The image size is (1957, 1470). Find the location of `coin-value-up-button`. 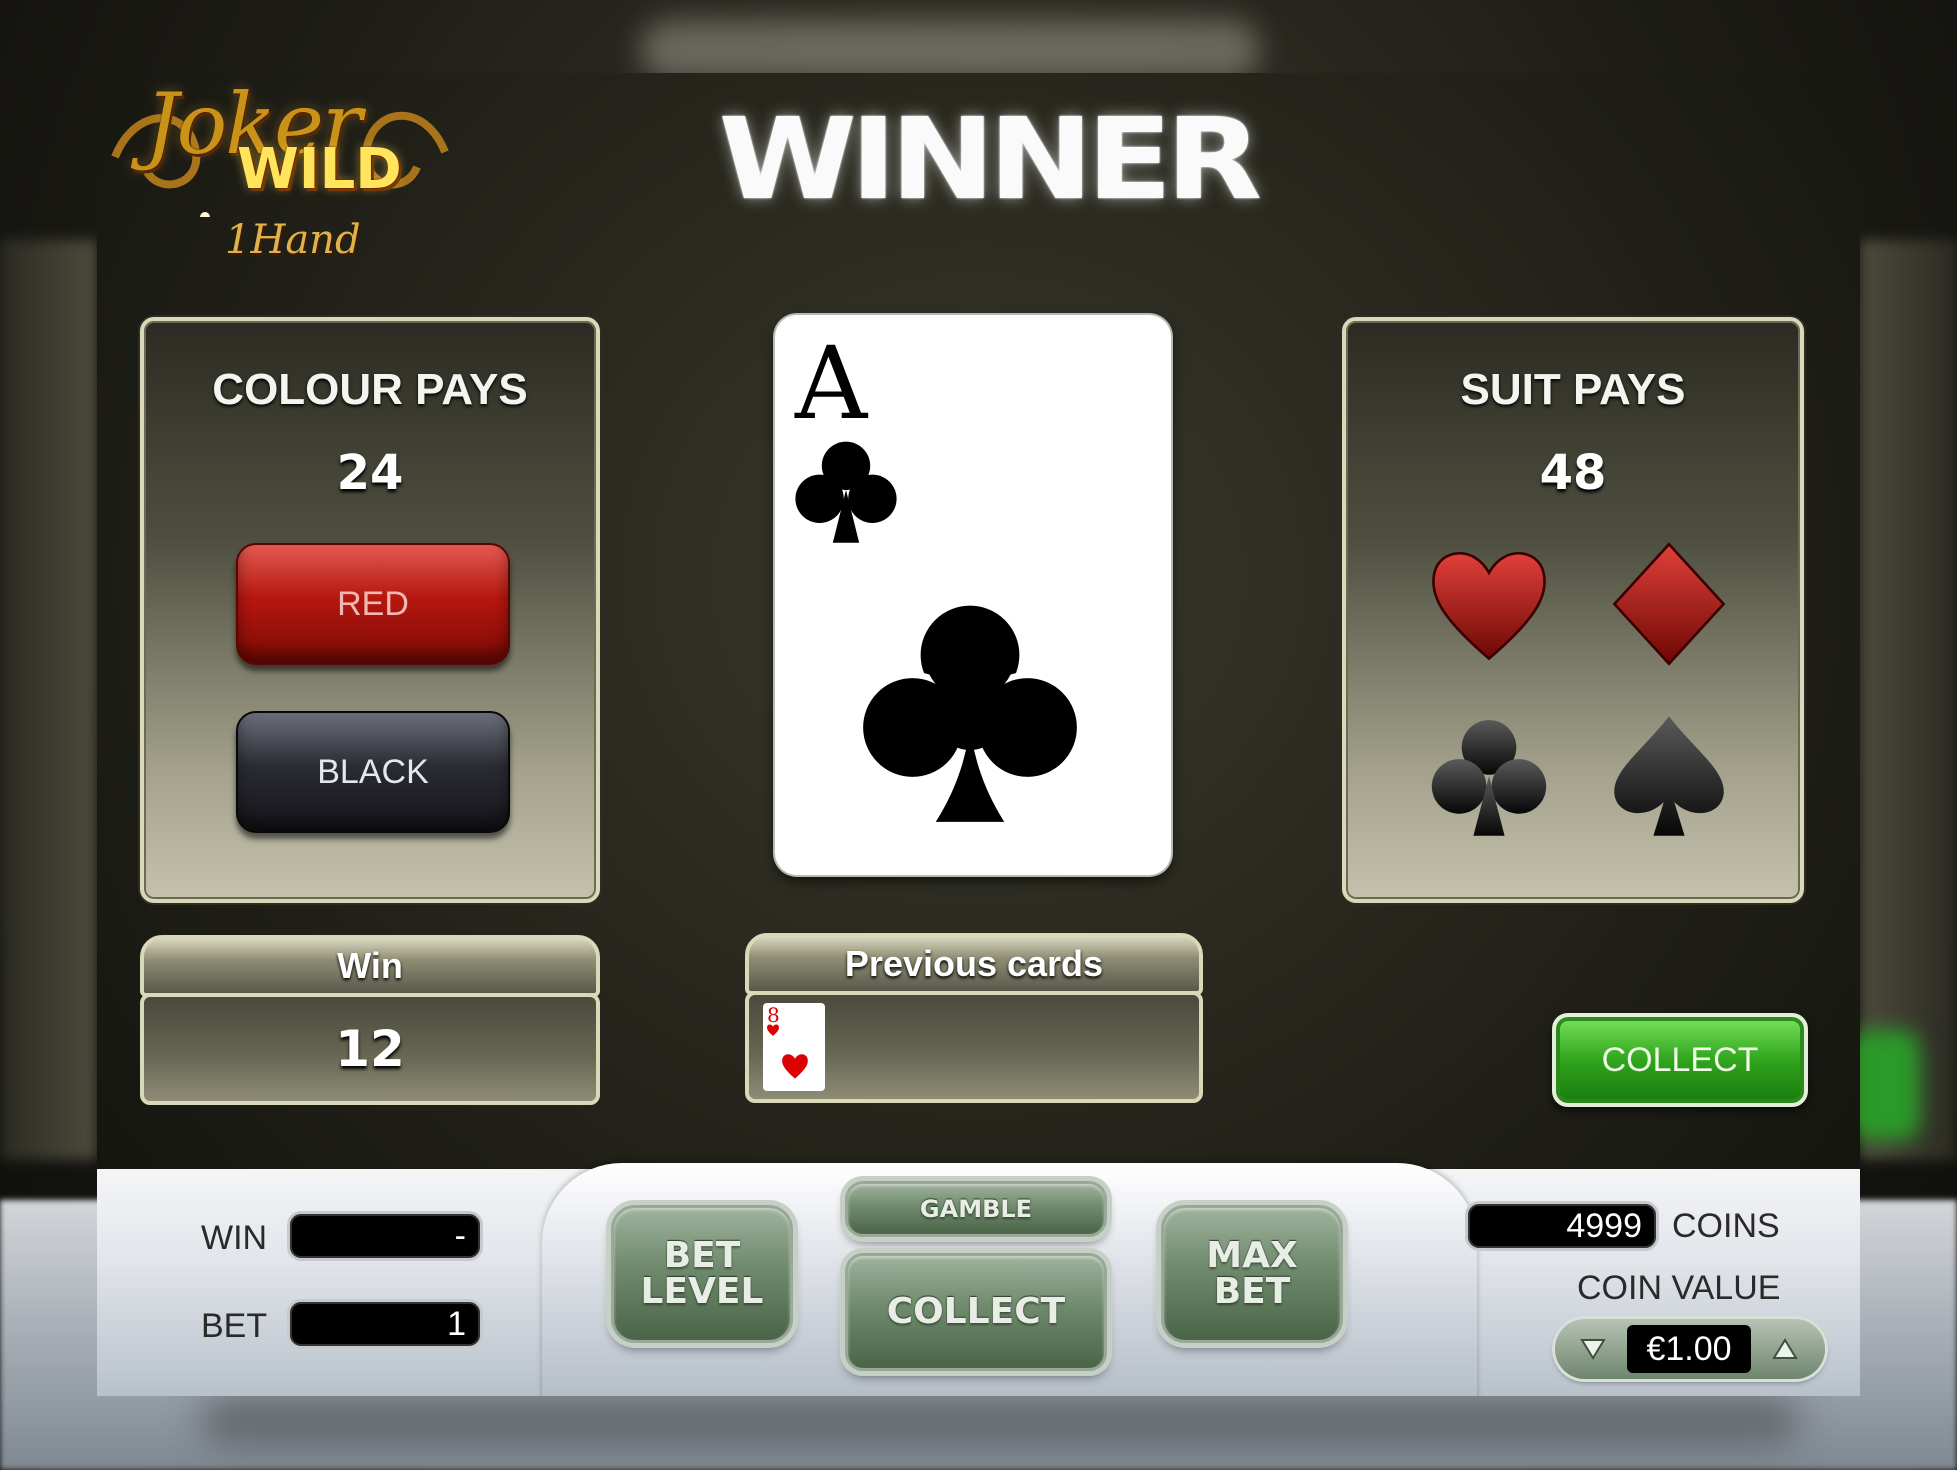

coin-value-up-button is located at coordinates (1785, 1349).